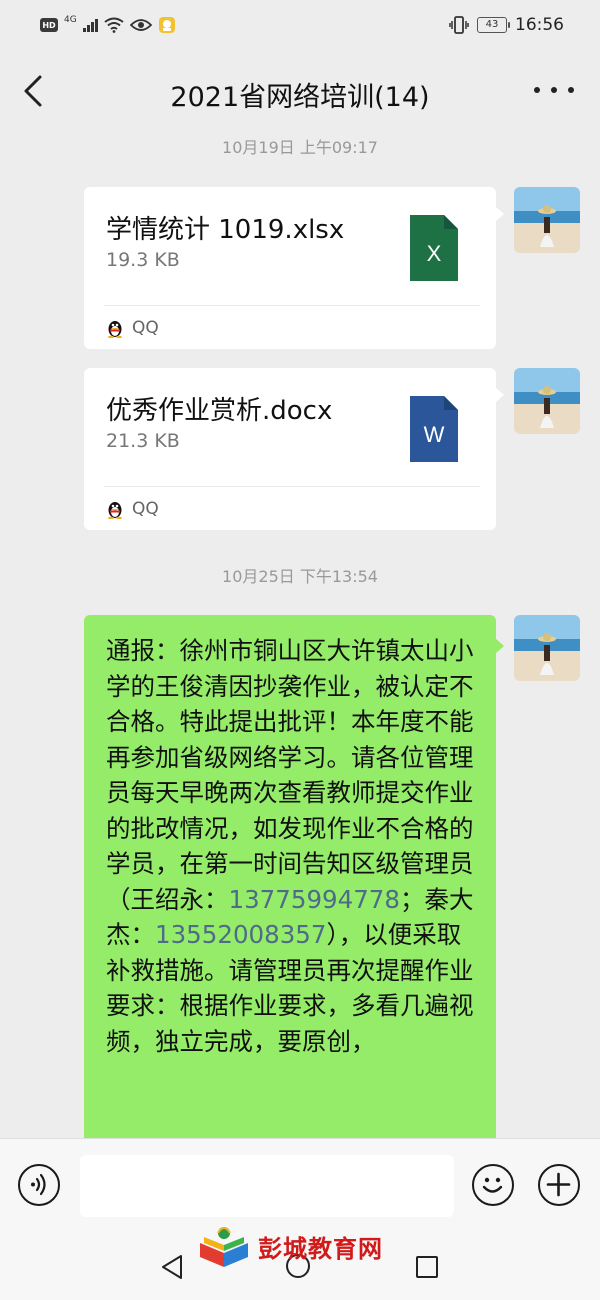 The height and width of the screenshot is (1300, 600). I want to click on voice-input-button, so click(39, 1185).